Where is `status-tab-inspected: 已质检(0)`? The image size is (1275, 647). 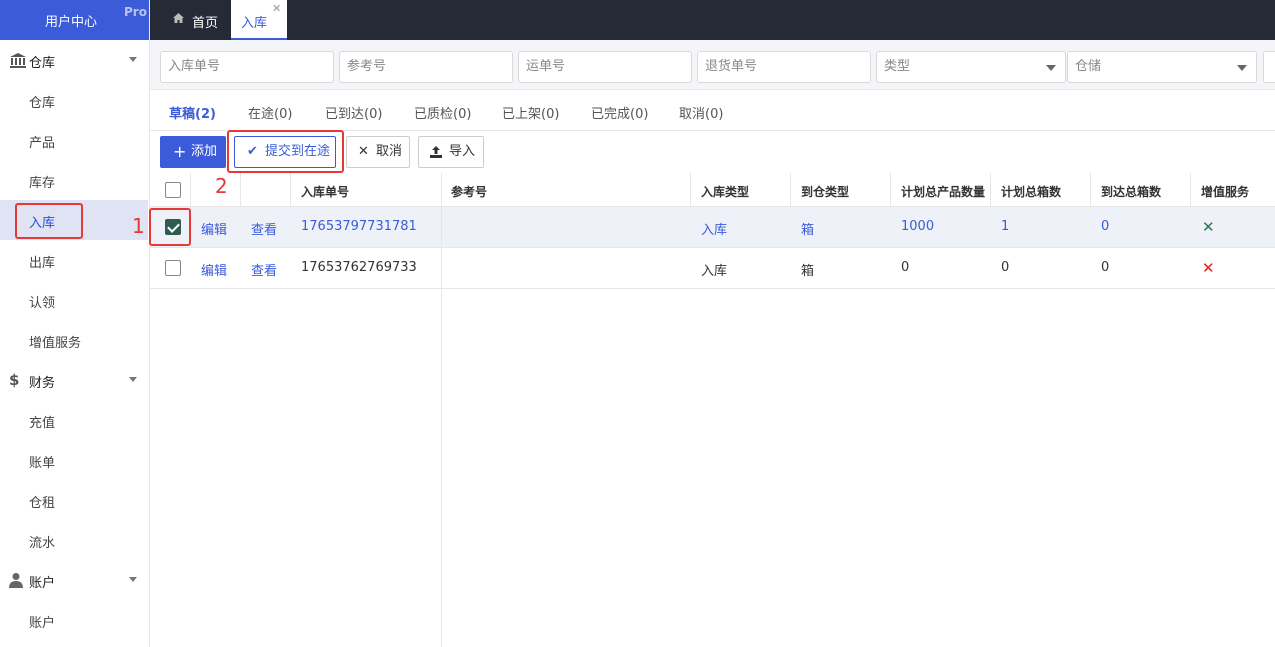
status-tab-inspected: 已质检(0) is located at coordinates (442, 112).